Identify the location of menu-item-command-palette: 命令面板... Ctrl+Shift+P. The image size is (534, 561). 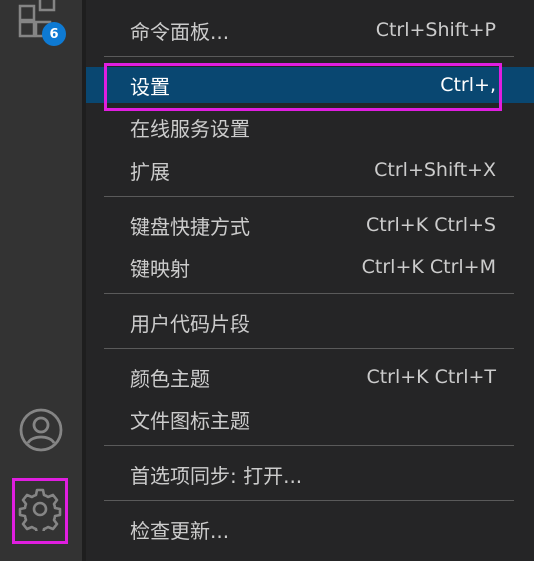
(308, 30).